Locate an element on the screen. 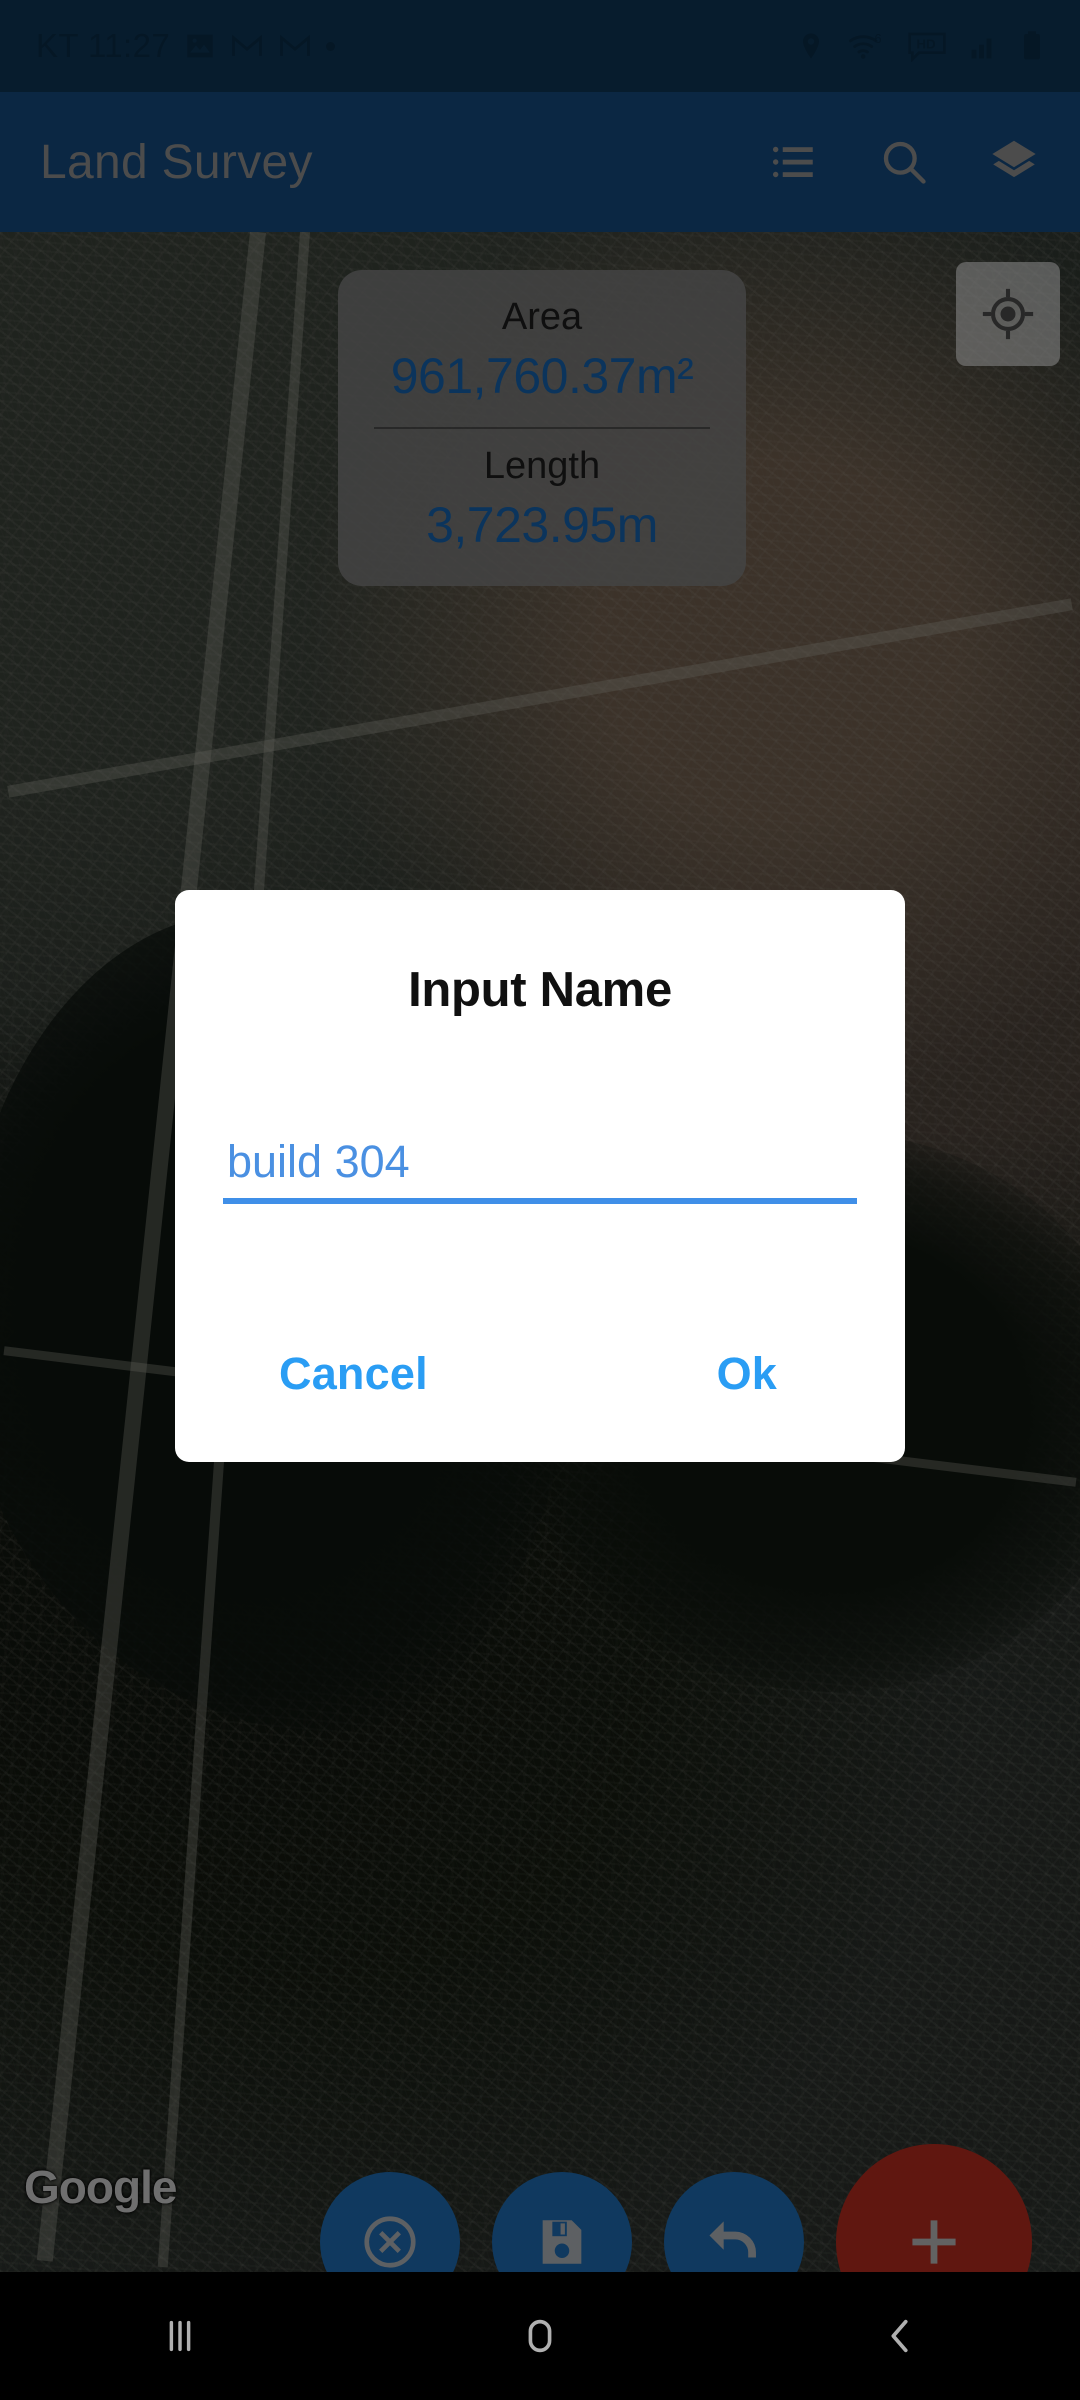 This screenshot has width=1080, height=2400. name-input is located at coordinates (540, 1167).